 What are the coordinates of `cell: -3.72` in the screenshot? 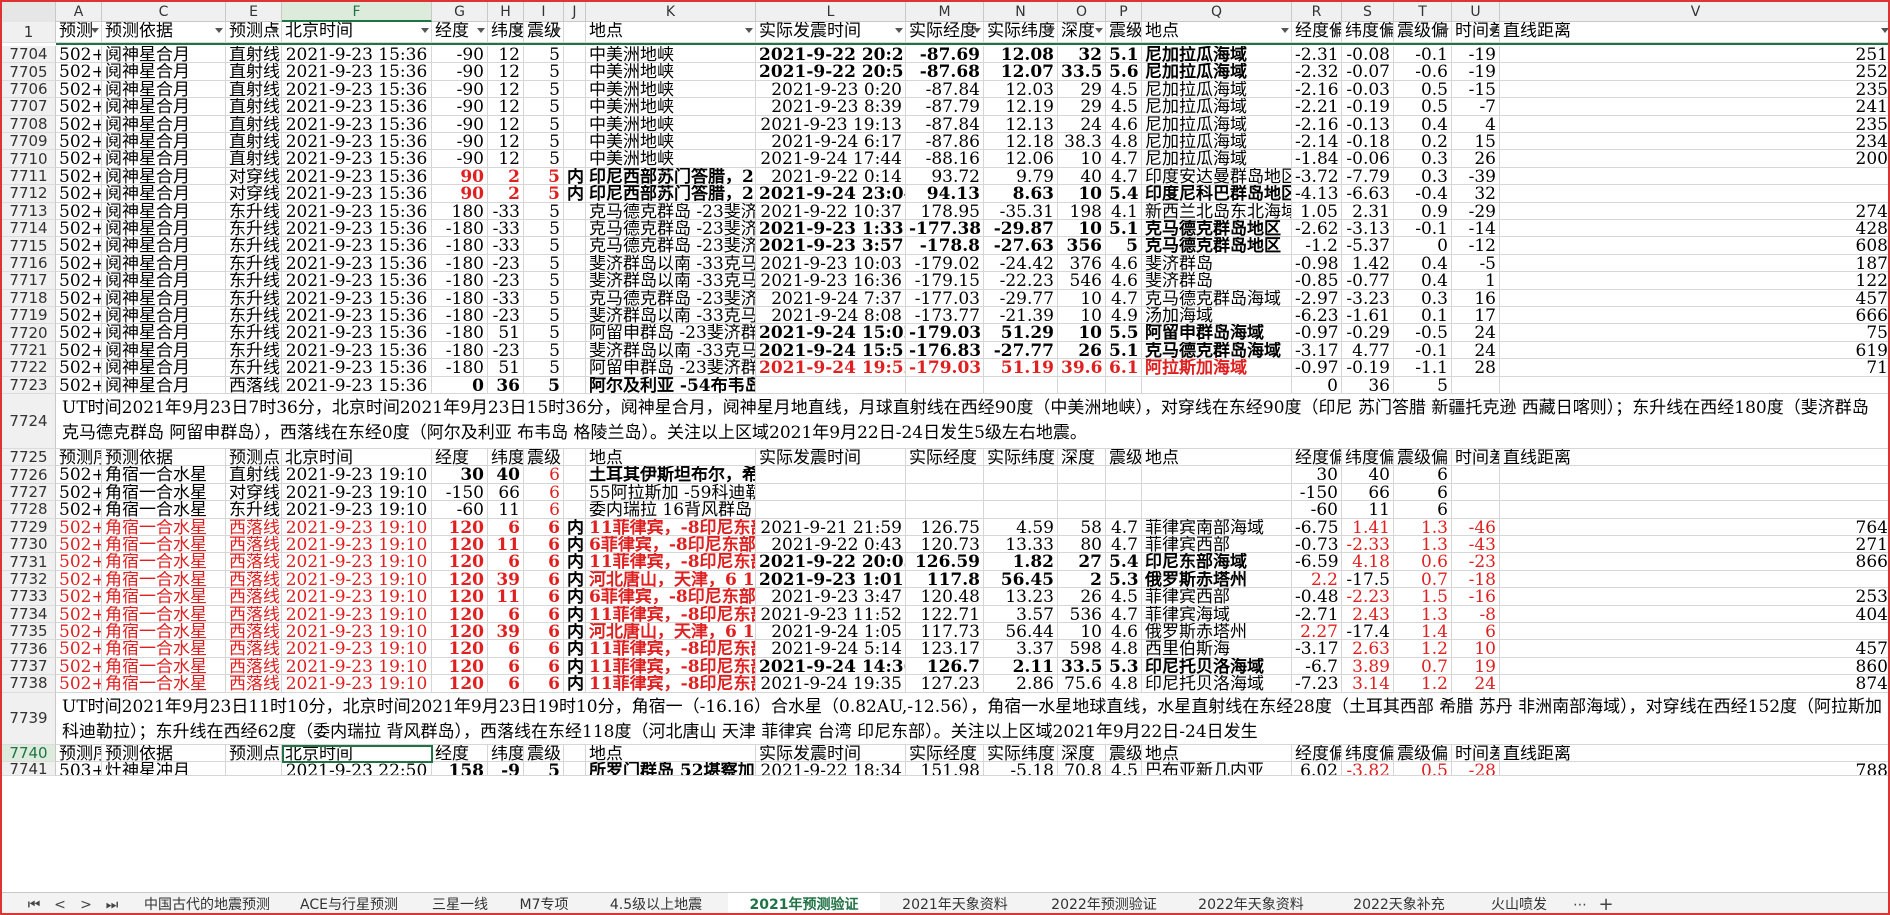 It's located at (1317, 176).